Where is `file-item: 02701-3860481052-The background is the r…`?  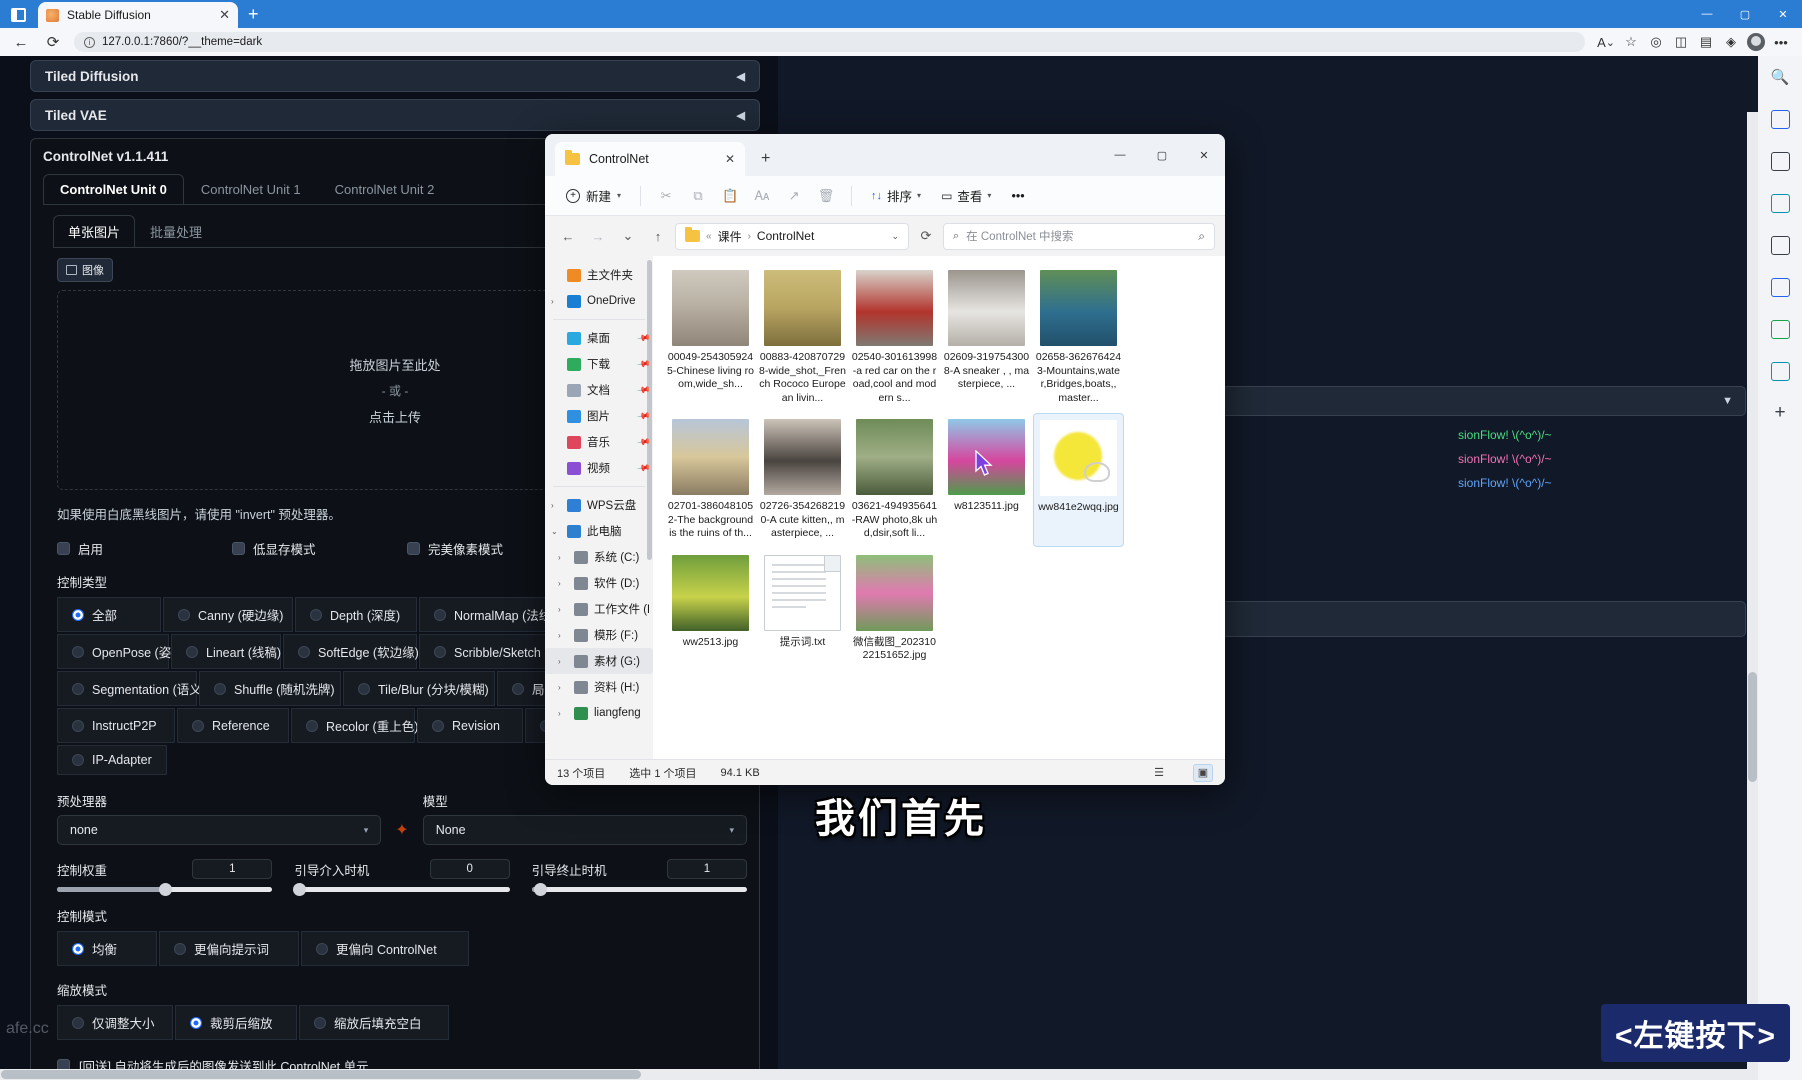
file-item: 02701-3860481052-The background is the r… is located at coordinates (710, 480).